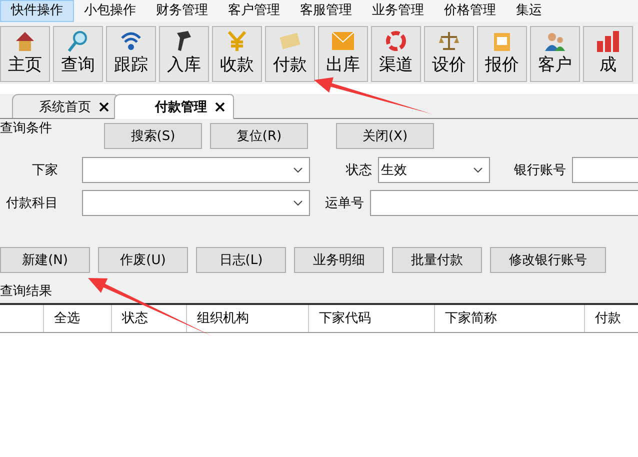  Describe the element at coordinates (343, 41) in the screenshot. I see `envelope-icon` at that location.